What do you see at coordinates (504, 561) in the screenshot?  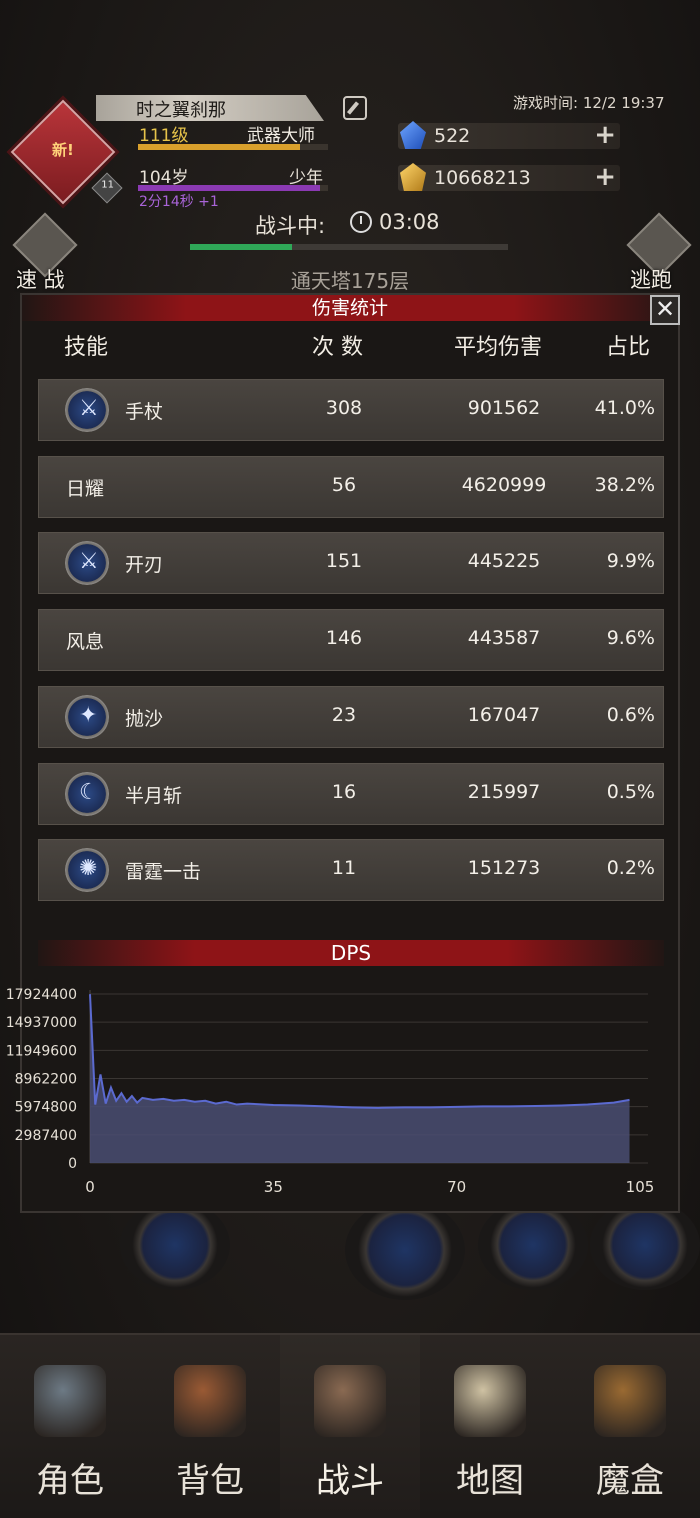 I see `skill-avg-damage: 445225` at bounding box center [504, 561].